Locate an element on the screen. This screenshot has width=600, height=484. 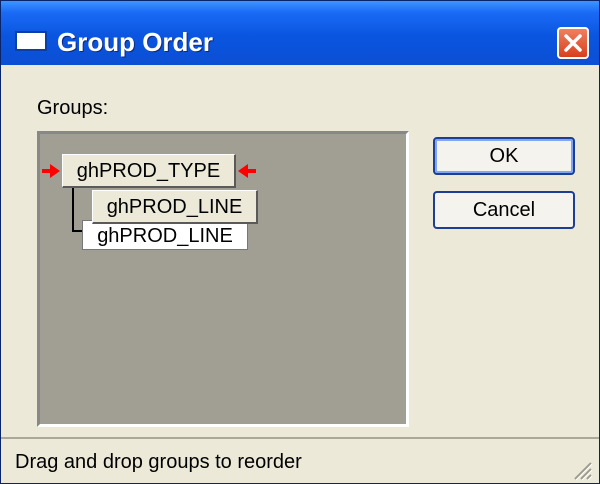
title-bar: Group Order is located at coordinates (300, 33).